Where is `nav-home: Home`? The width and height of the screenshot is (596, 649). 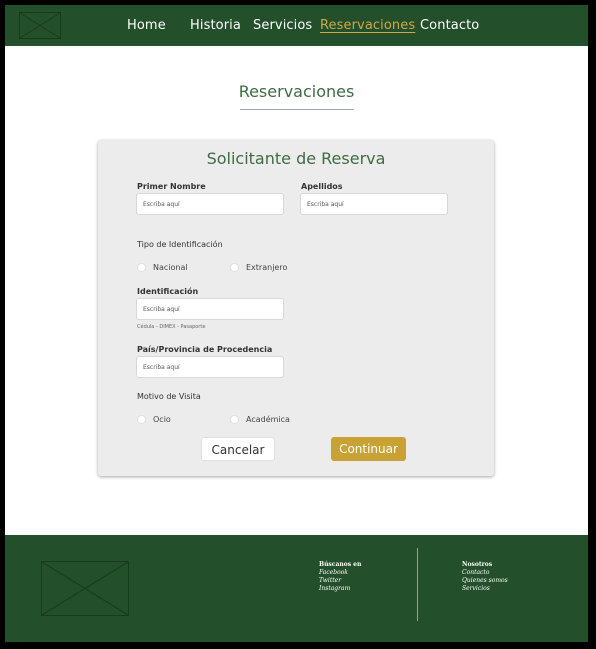 nav-home: Home is located at coordinates (146, 25).